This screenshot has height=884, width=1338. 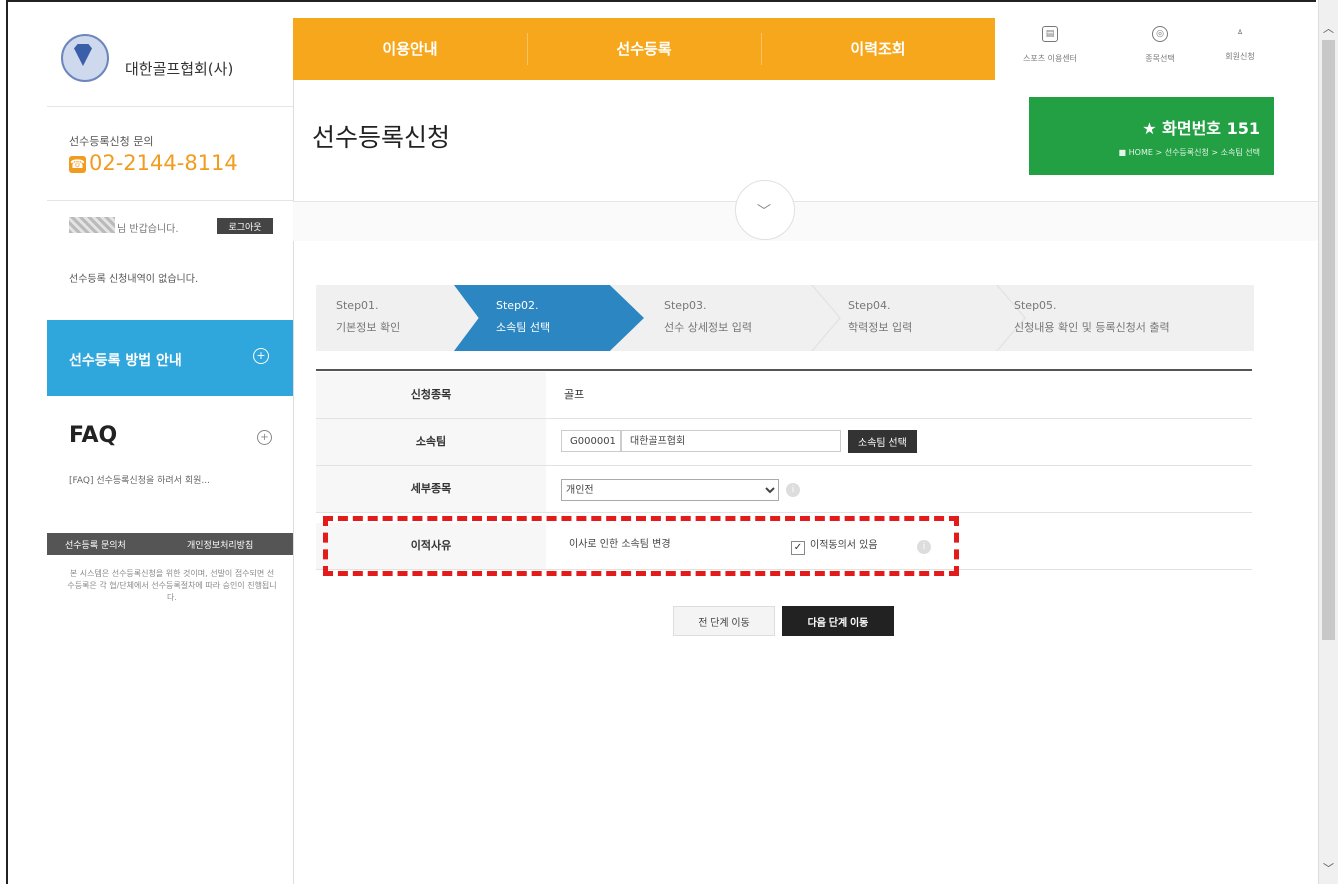 What do you see at coordinates (798, 548) in the screenshot?
I see `consent-checkbox: ✓` at bounding box center [798, 548].